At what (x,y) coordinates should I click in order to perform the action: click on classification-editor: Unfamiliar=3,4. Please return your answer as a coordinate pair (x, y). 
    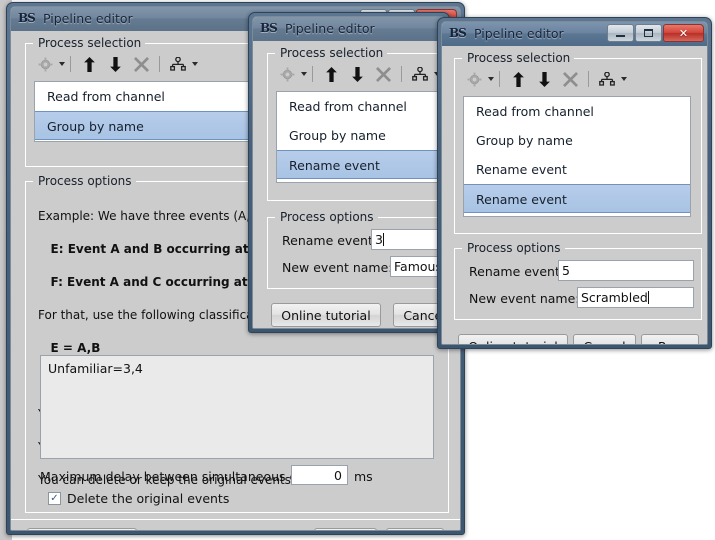
    Looking at the image, I should click on (237, 407).